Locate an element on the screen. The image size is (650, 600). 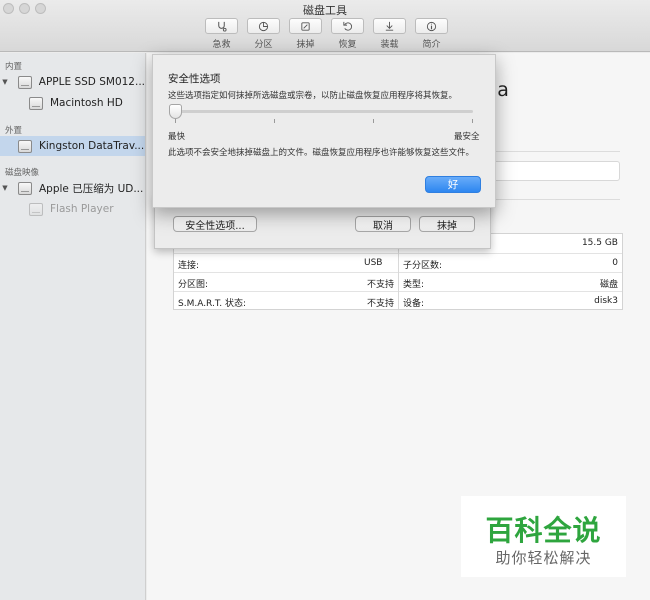
first-aid-button is located at coordinates (221, 26).